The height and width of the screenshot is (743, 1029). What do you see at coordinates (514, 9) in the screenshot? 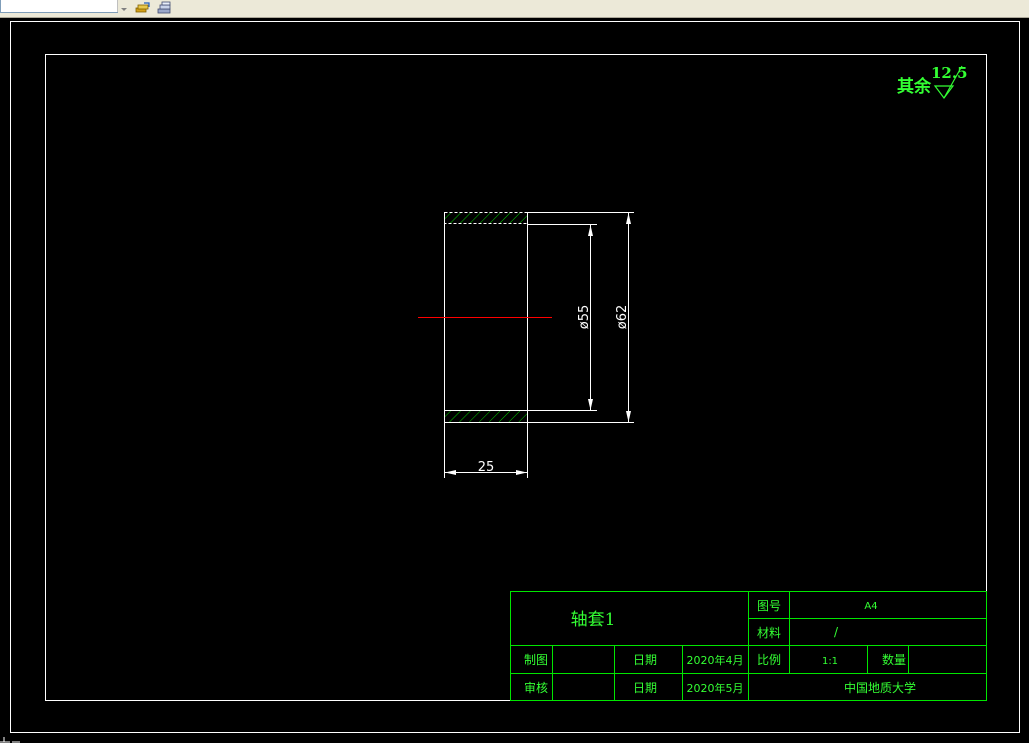
I see `toolbar-strip` at bounding box center [514, 9].